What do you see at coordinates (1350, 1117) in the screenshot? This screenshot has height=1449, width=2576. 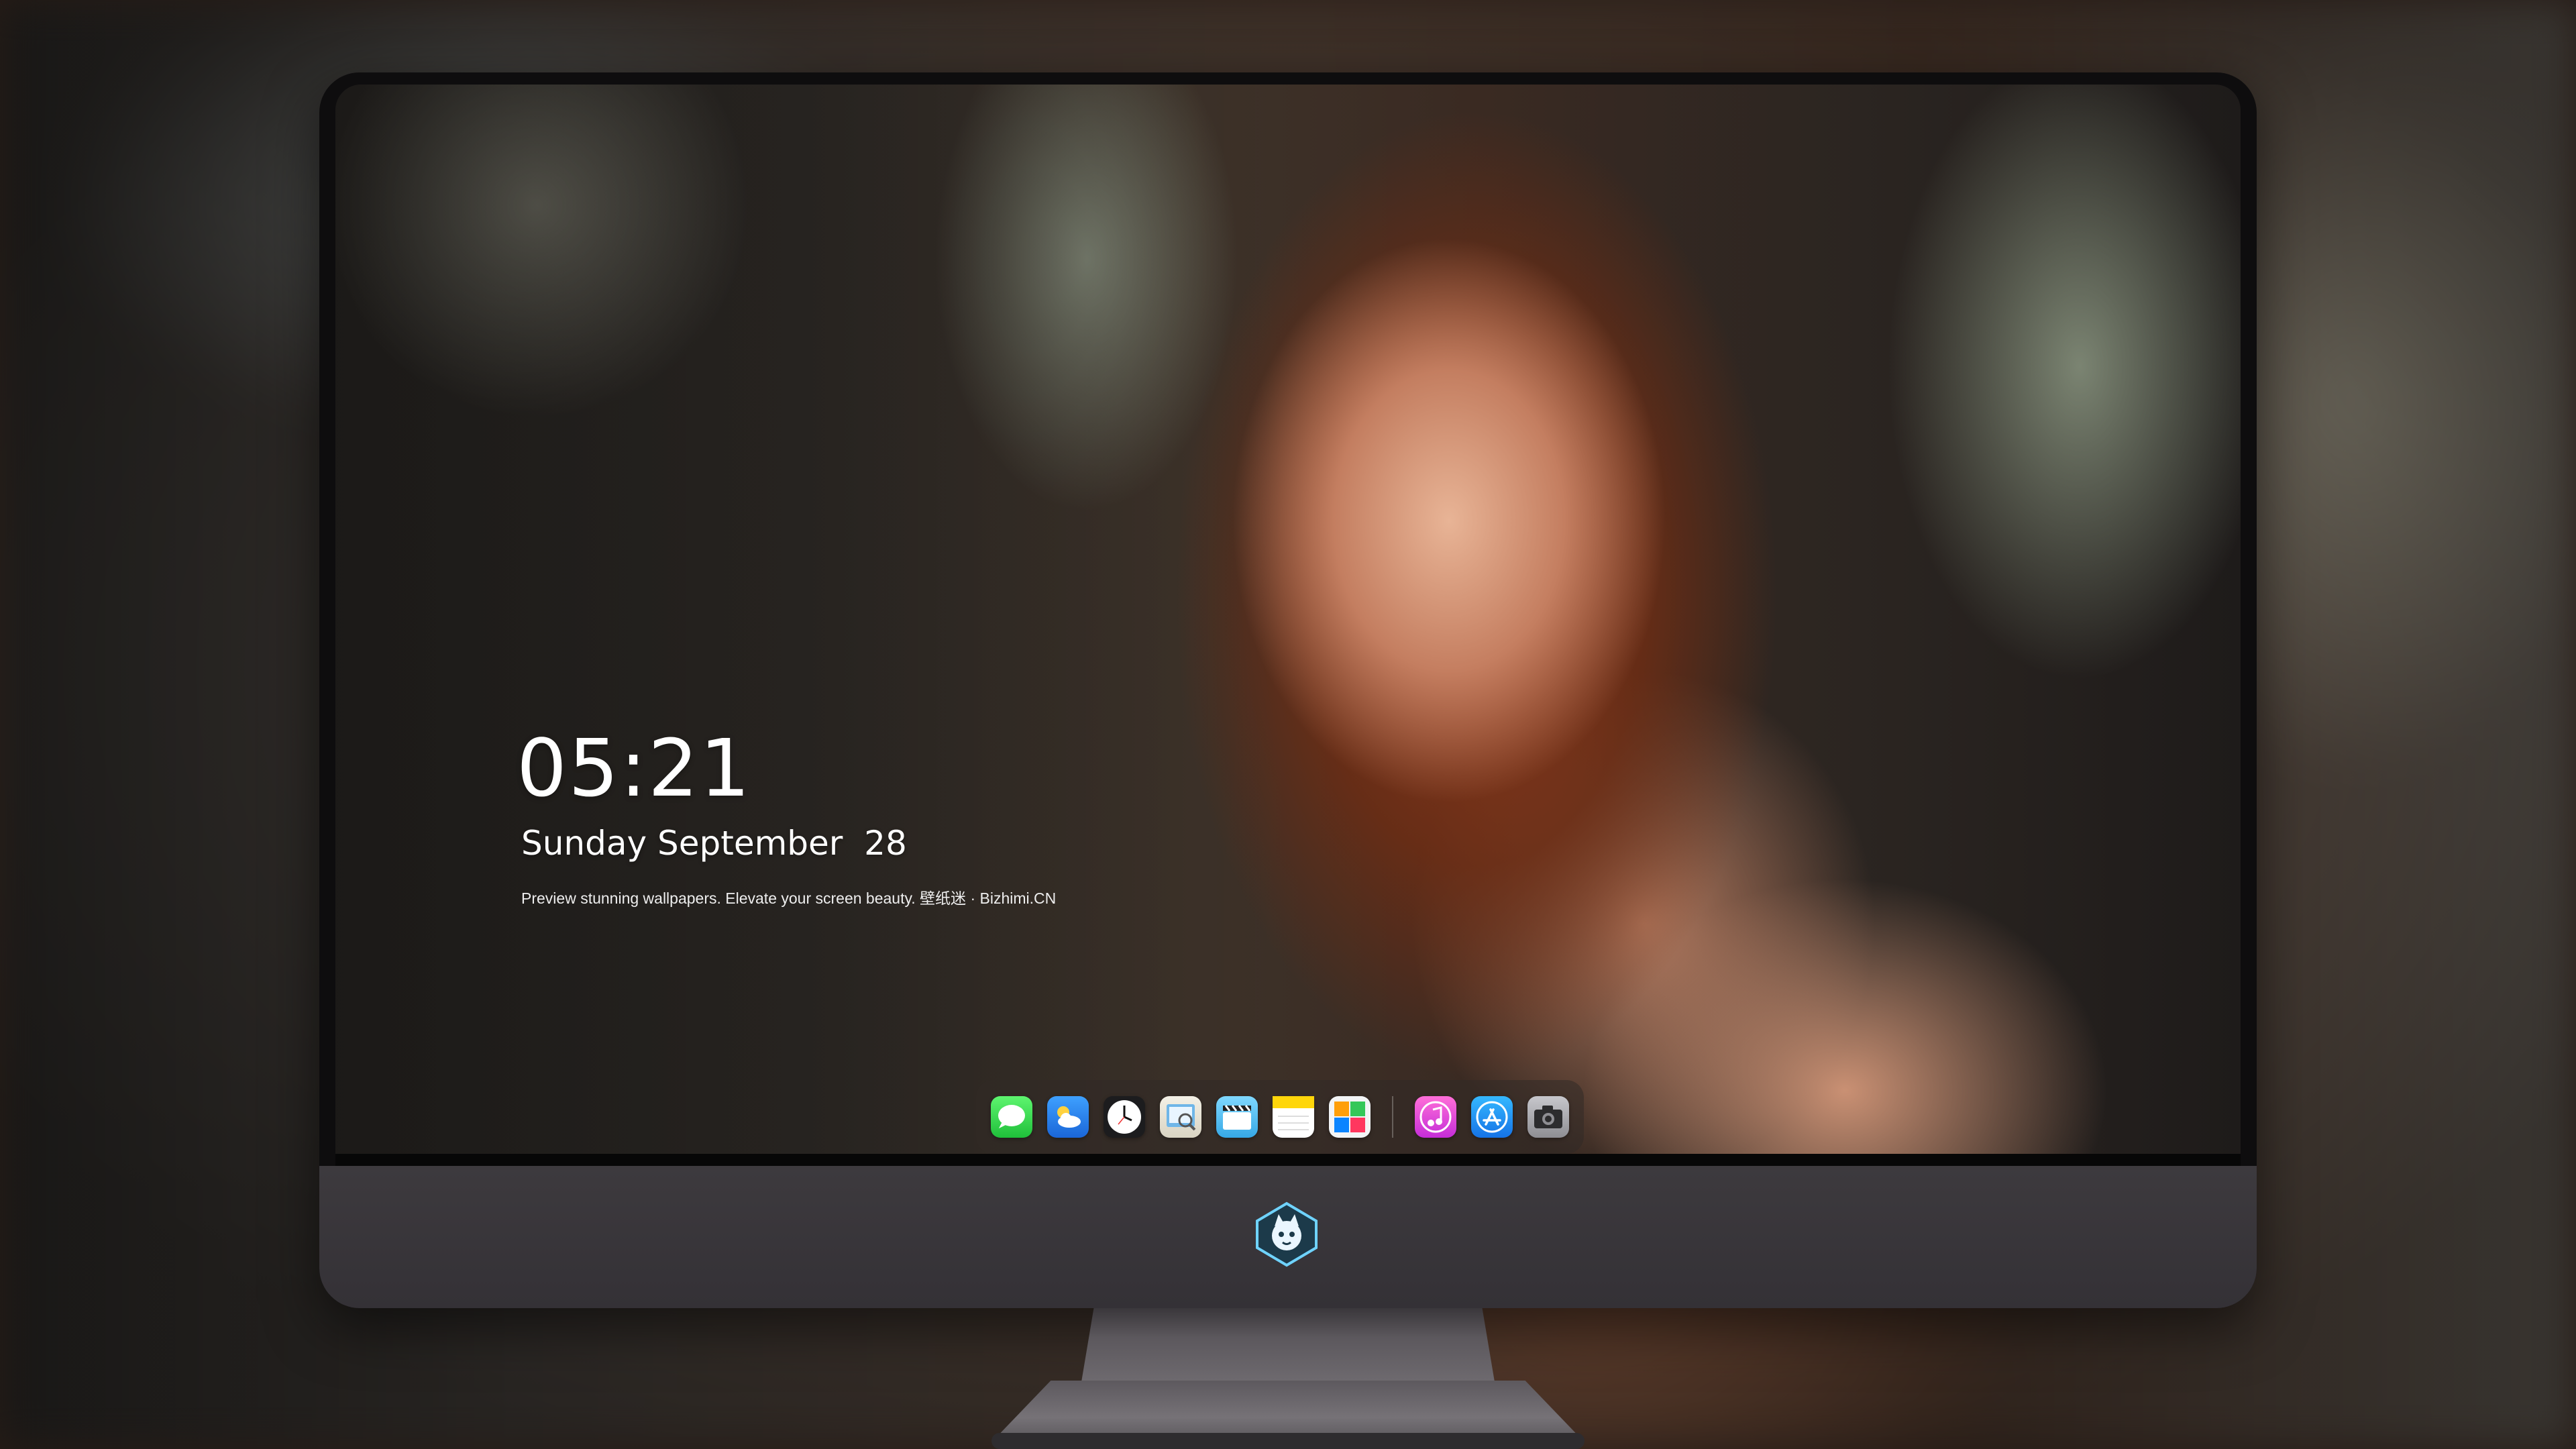 I see `photo-booth-icon` at bounding box center [1350, 1117].